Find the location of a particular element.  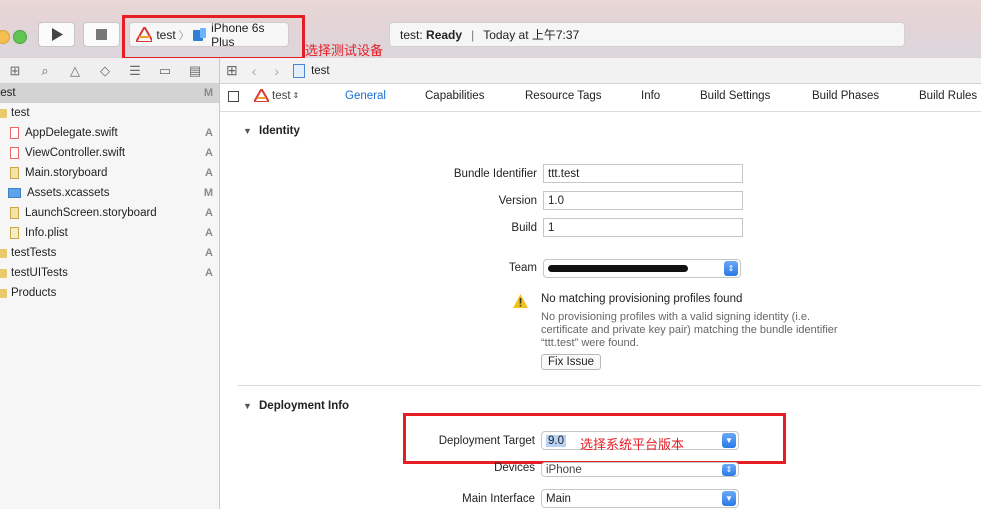

sidebar-toggle-icon is located at coordinates (233, 96).